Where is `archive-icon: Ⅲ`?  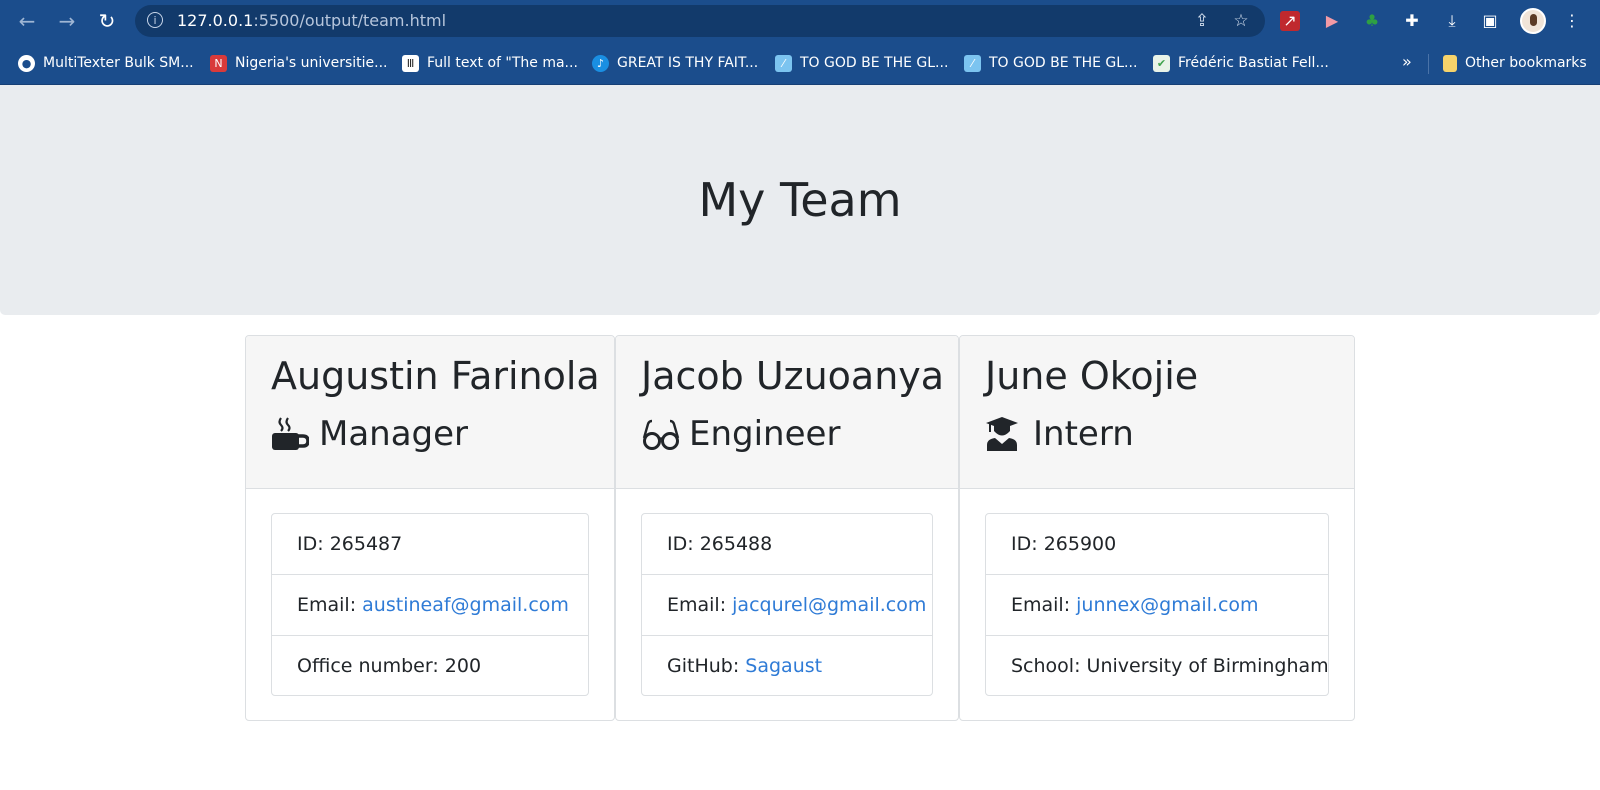 archive-icon: Ⅲ is located at coordinates (410, 63).